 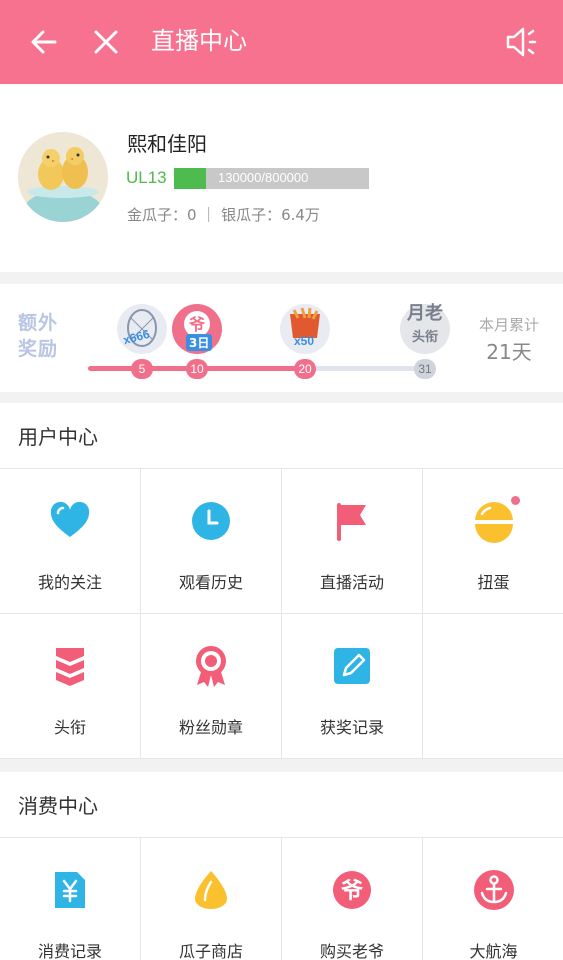 I want to click on grid-item-spending-record: 消费记录, so click(x=70, y=899).